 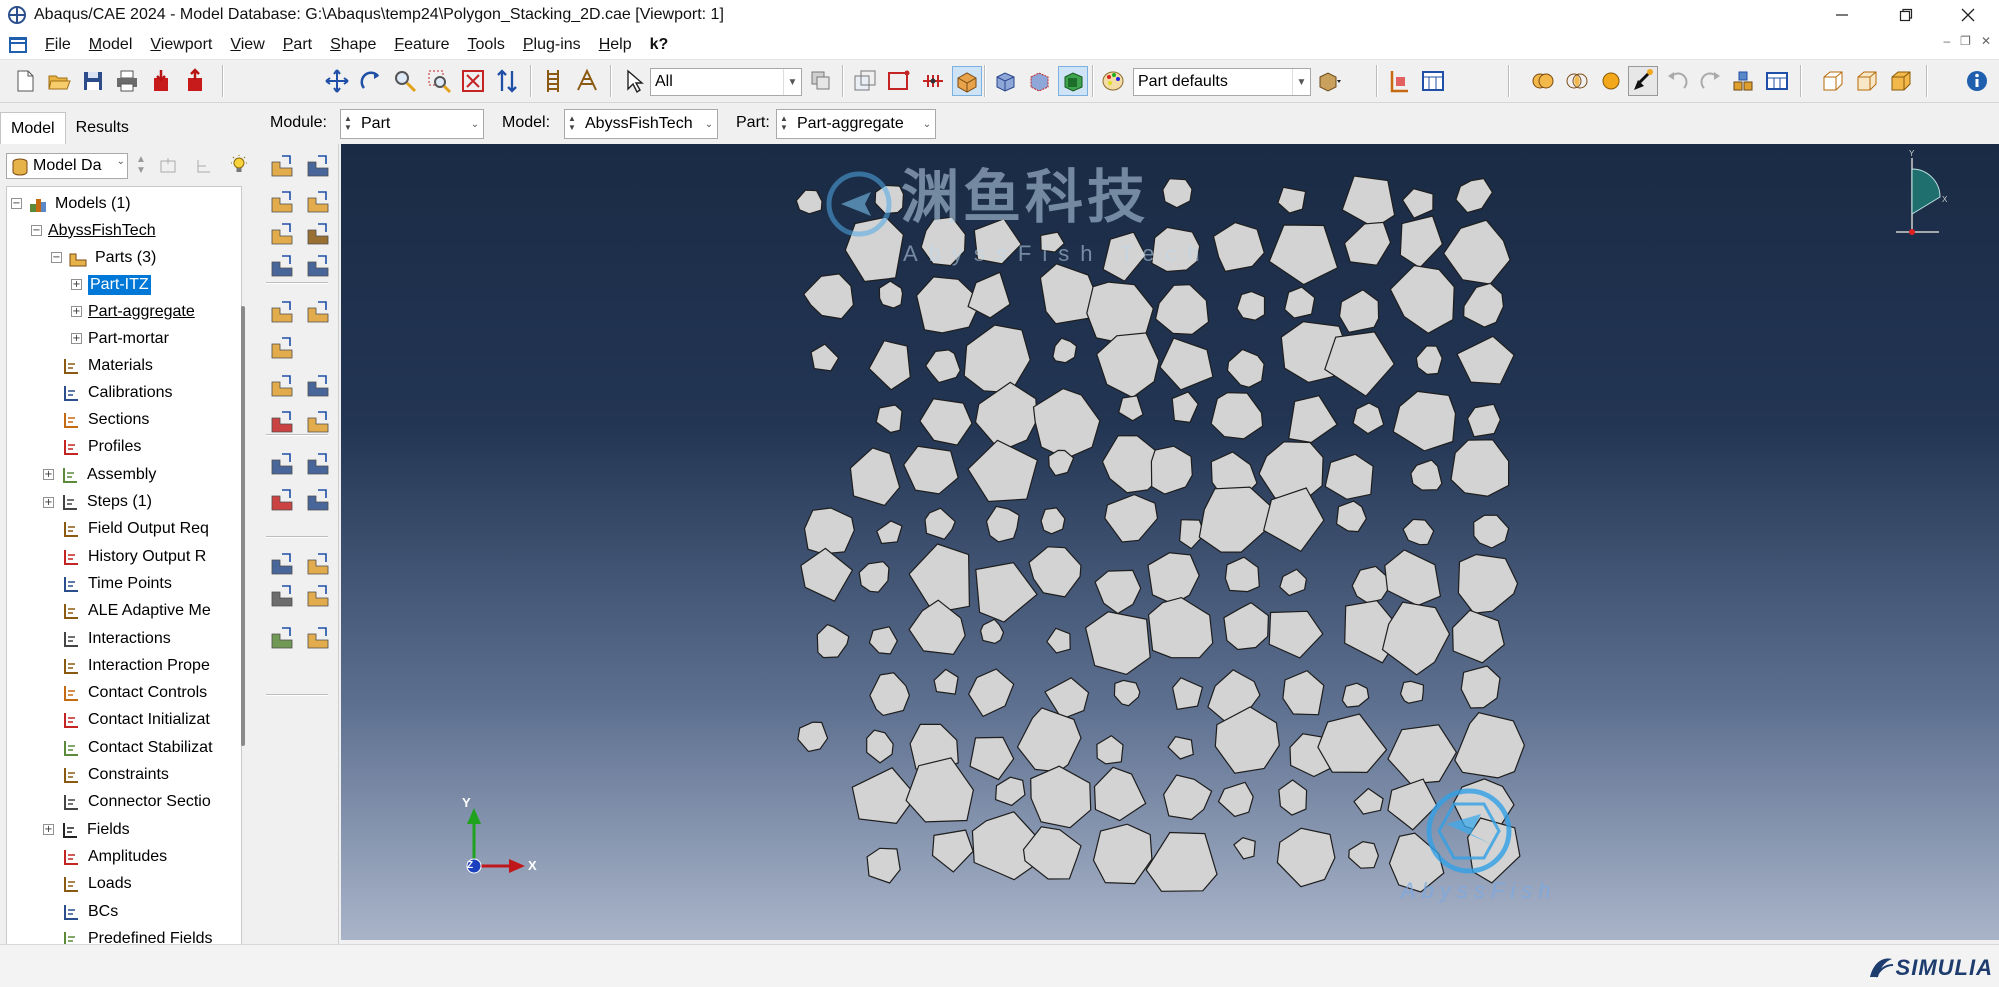 What do you see at coordinates (1005, 81) in the screenshot?
I see `wireframe-button` at bounding box center [1005, 81].